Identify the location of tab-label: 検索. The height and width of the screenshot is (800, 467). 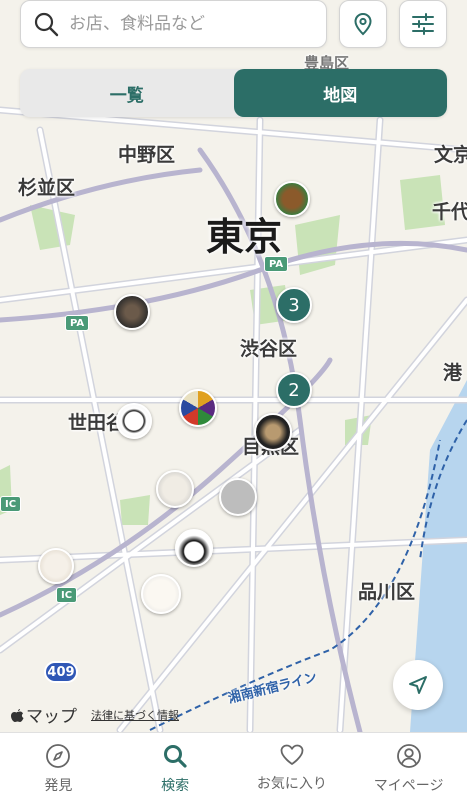
(175, 786).